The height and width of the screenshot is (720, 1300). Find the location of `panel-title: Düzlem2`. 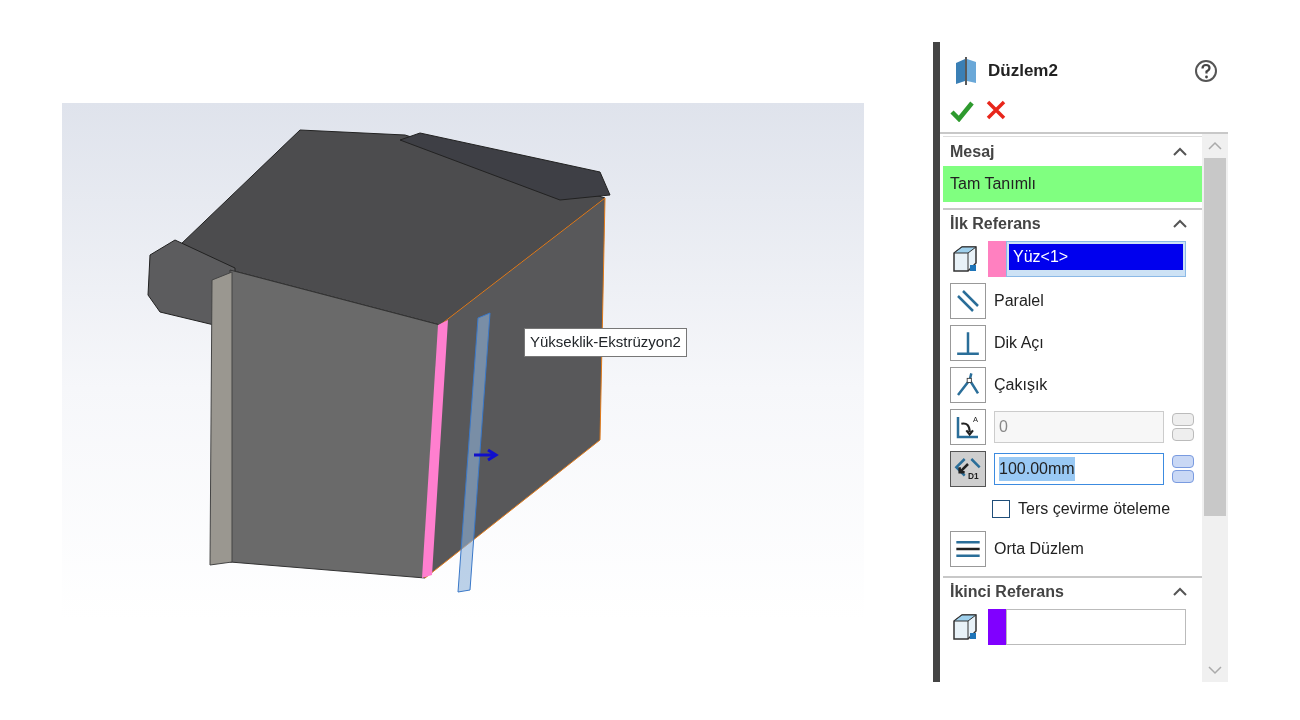

panel-title: Düzlem2 is located at coordinates (1023, 71).